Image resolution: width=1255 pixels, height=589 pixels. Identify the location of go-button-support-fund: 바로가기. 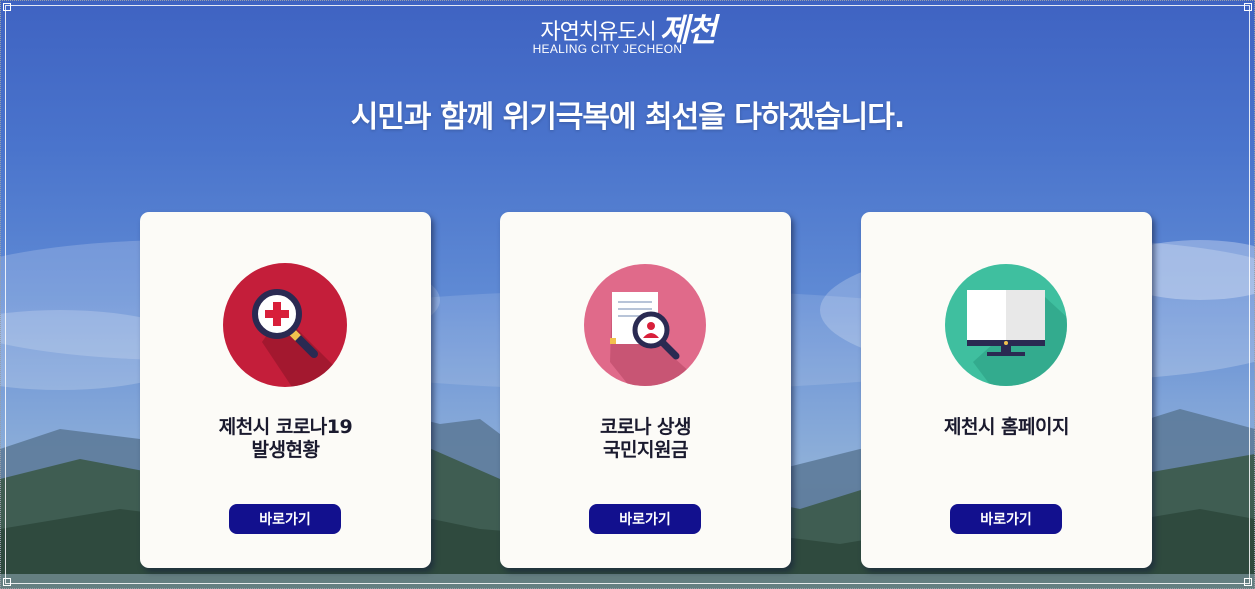
(645, 519).